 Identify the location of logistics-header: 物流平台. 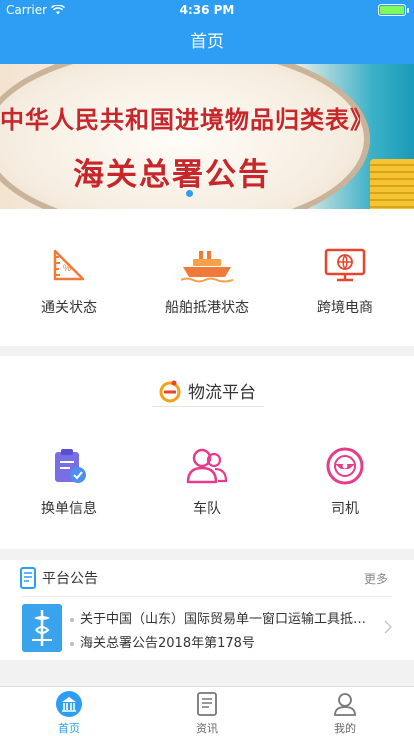
(207, 390).